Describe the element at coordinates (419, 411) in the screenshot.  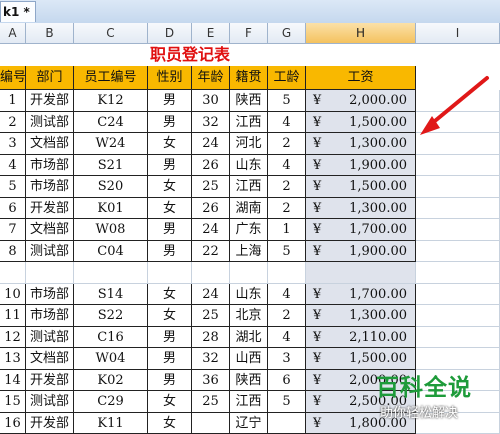
I see `watermark-sub-text: 助你轻松解决` at that location.